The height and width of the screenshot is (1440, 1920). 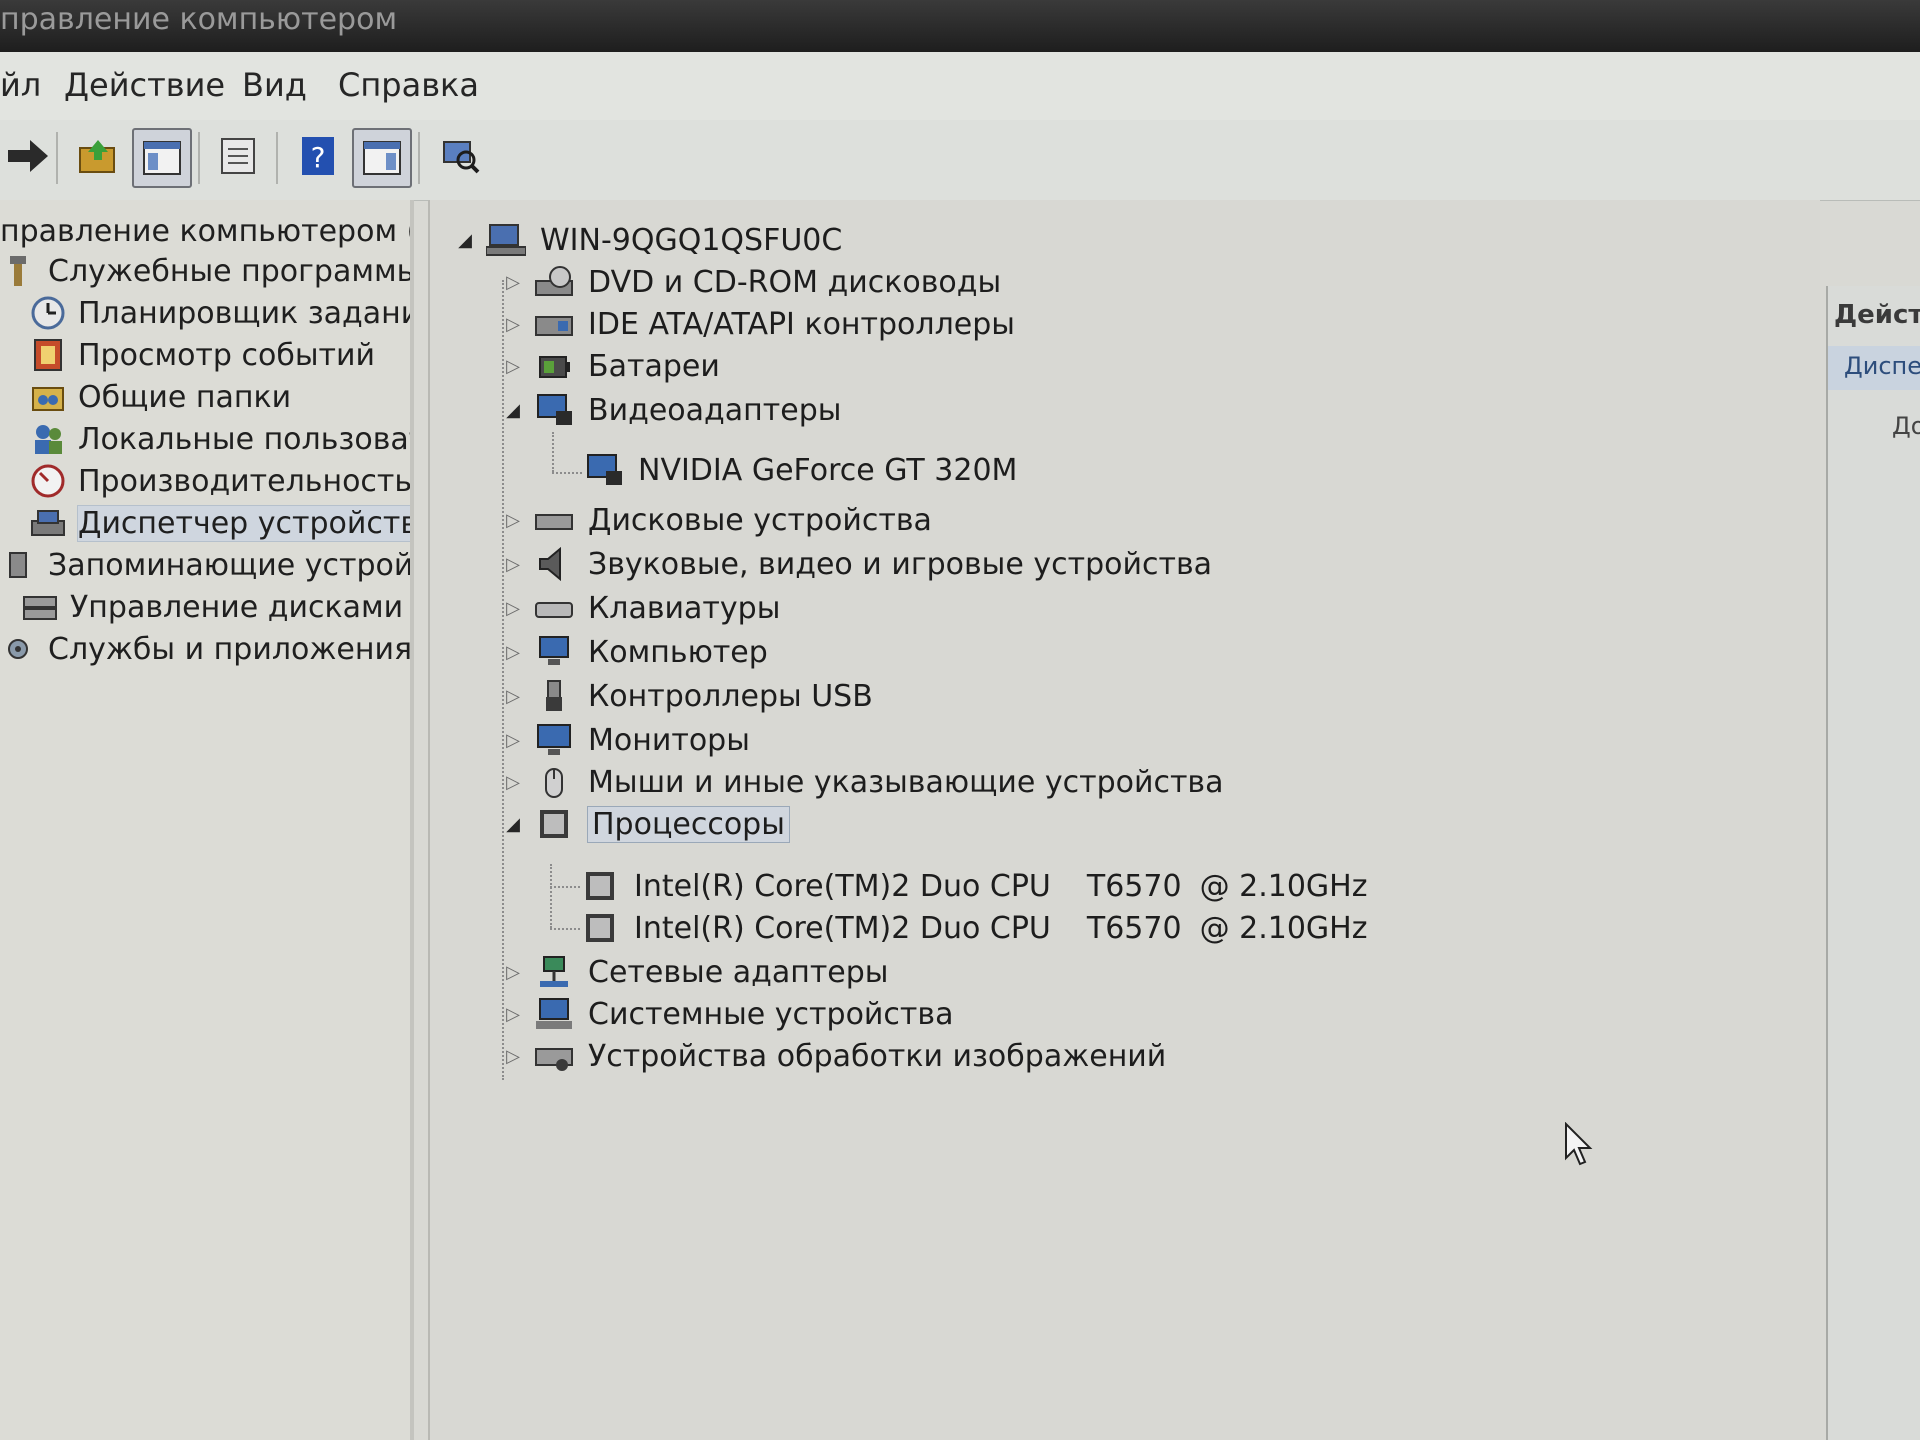 What do you see at coordinates (408, 85) in the screenshot?
I see `menu-help: Справка` at bounding box center [408, 85].